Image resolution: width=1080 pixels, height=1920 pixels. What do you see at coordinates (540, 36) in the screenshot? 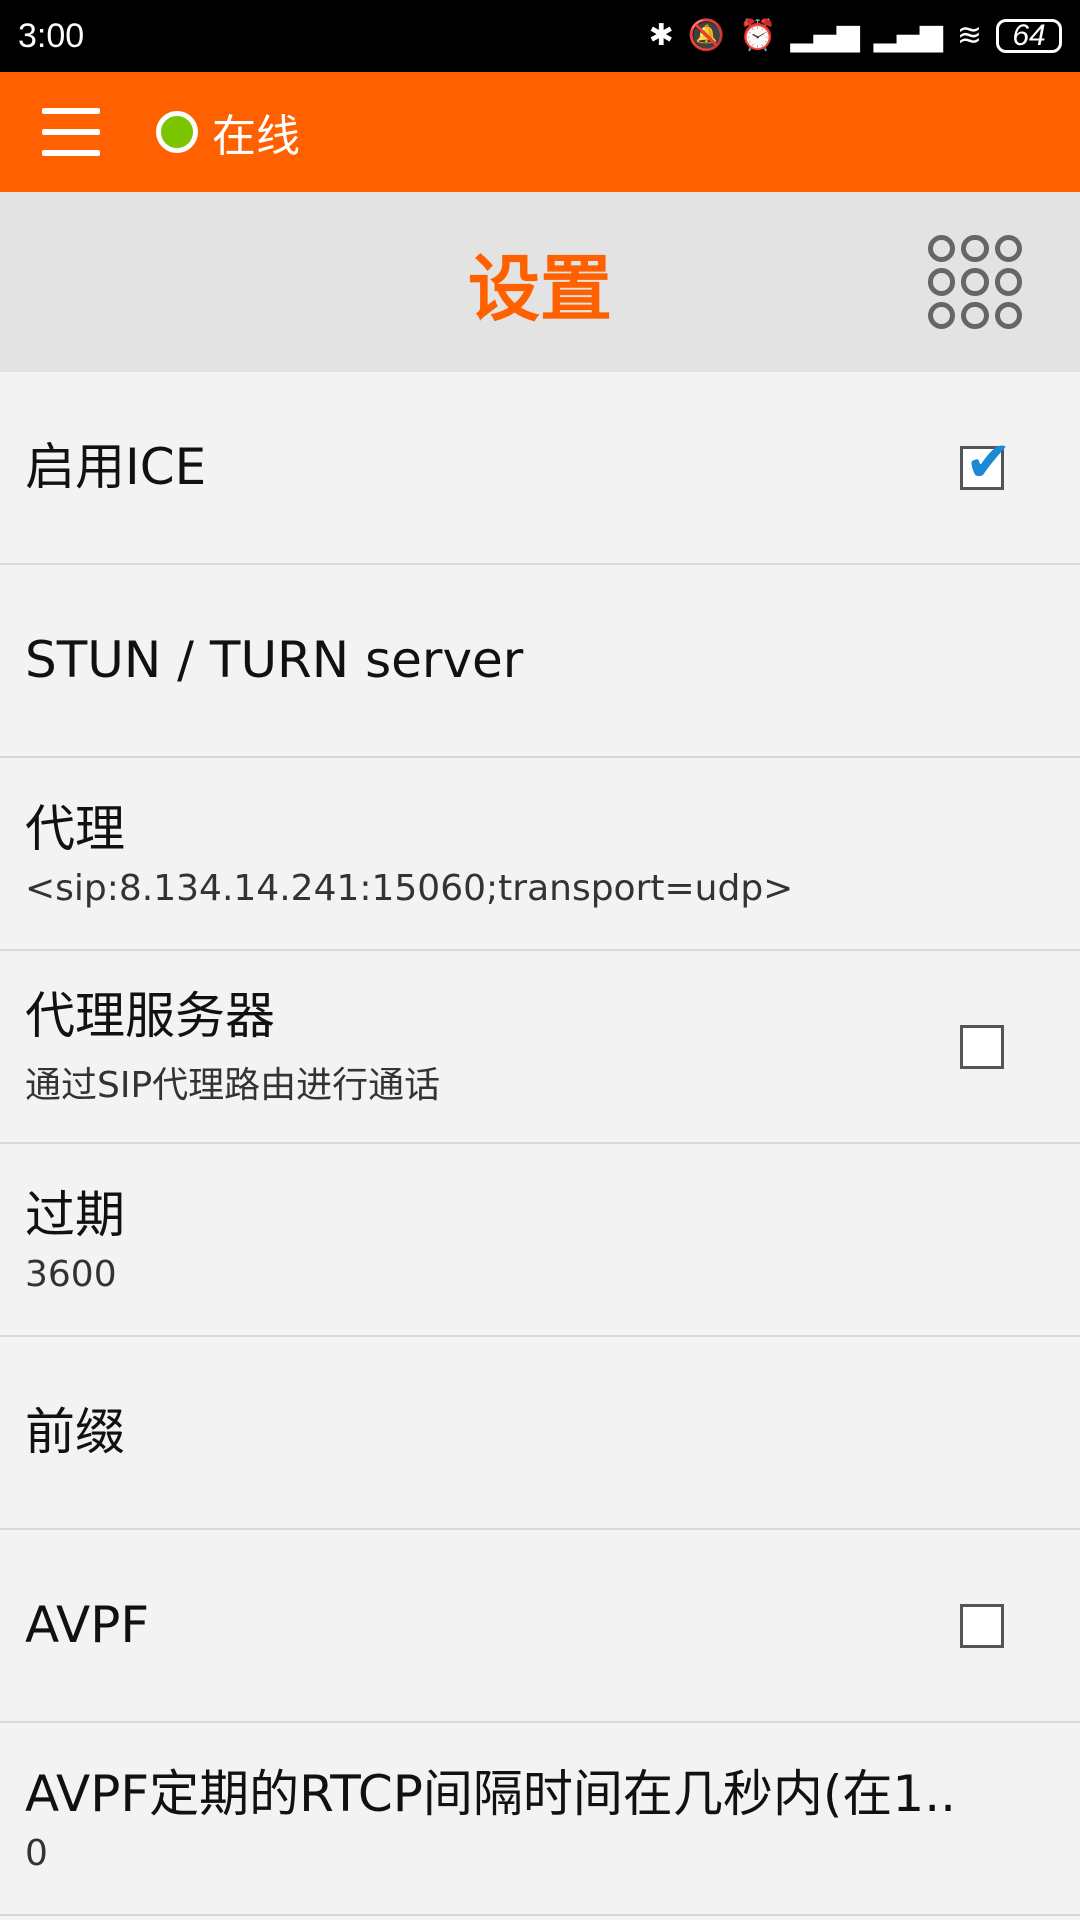
I see `status-bar: 3:00 ✱ 🔕 ⏰ ▂▄▆ ▂▄▆ ≋ 64` at bounding box center [540, 36].